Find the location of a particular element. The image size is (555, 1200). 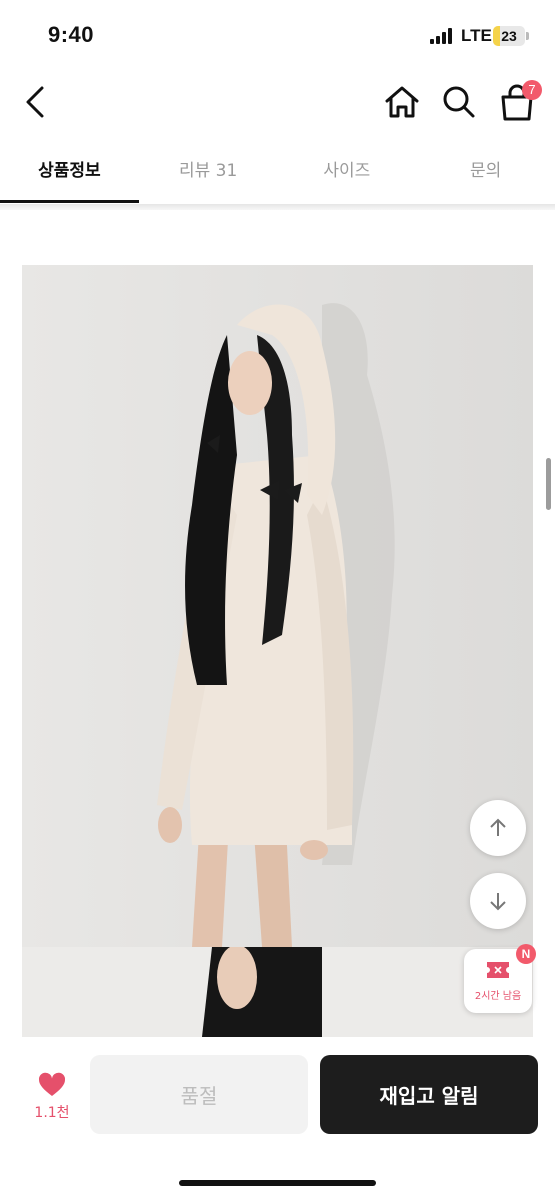

home-icon is located at coordinates (402, 102).